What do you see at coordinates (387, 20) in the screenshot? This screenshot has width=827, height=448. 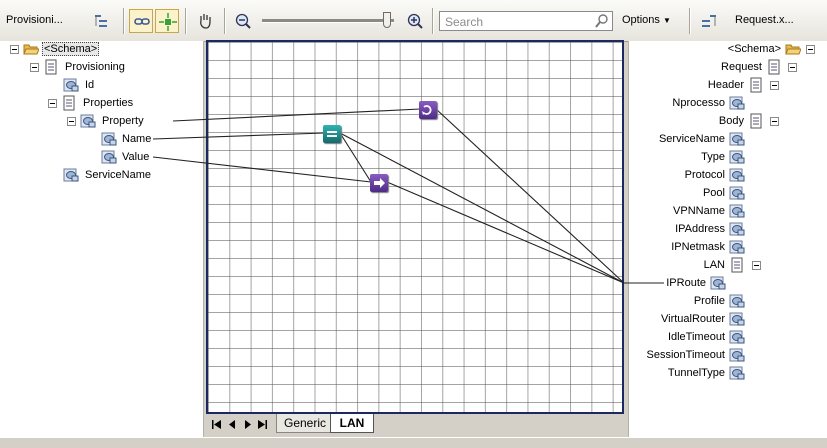 I see `zoom-slider-thumb` at bounding box center [387, 20].